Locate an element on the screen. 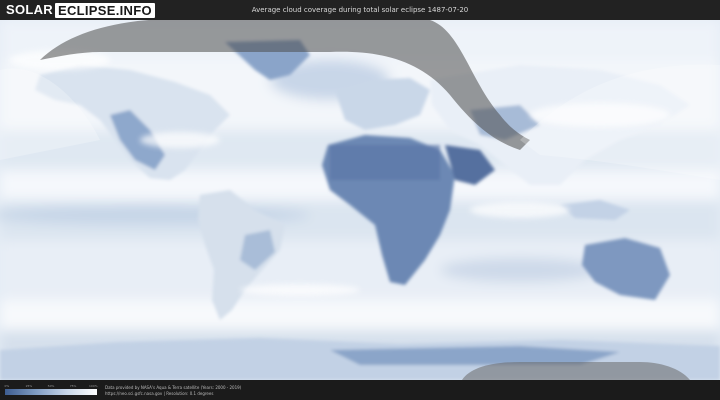 The height and width of the screenshot is (400, 720). legend-color-bar is located at coordinates (51, 392).